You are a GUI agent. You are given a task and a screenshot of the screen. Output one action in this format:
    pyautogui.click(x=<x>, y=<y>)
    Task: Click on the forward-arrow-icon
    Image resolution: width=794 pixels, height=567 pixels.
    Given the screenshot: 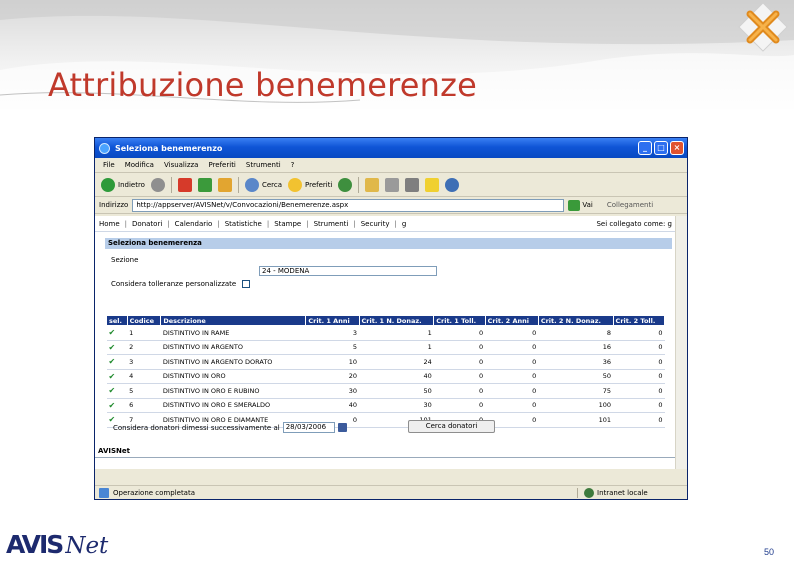 What is the action you would take?
    pyautogui.click(x=157, y=184)
    